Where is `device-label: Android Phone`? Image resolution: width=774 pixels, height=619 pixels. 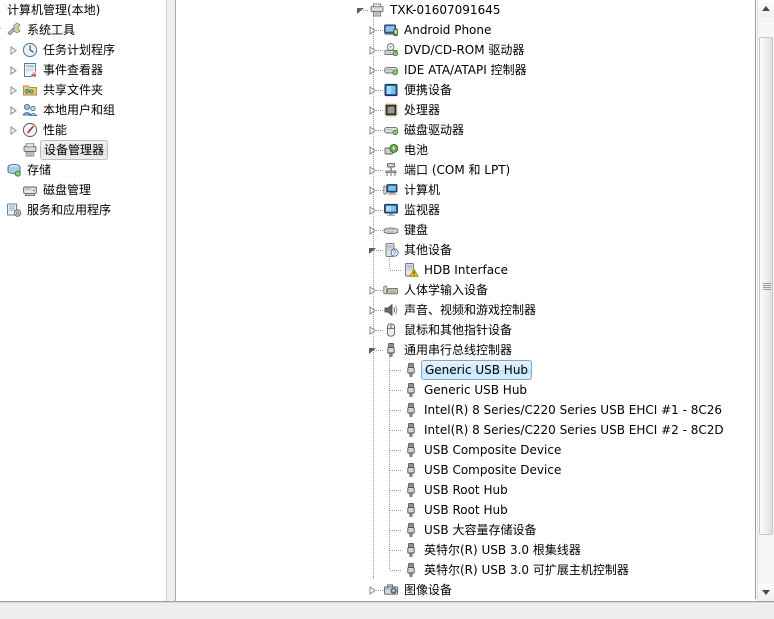
device-label: Android Phone is located at coordinates (448, 30).